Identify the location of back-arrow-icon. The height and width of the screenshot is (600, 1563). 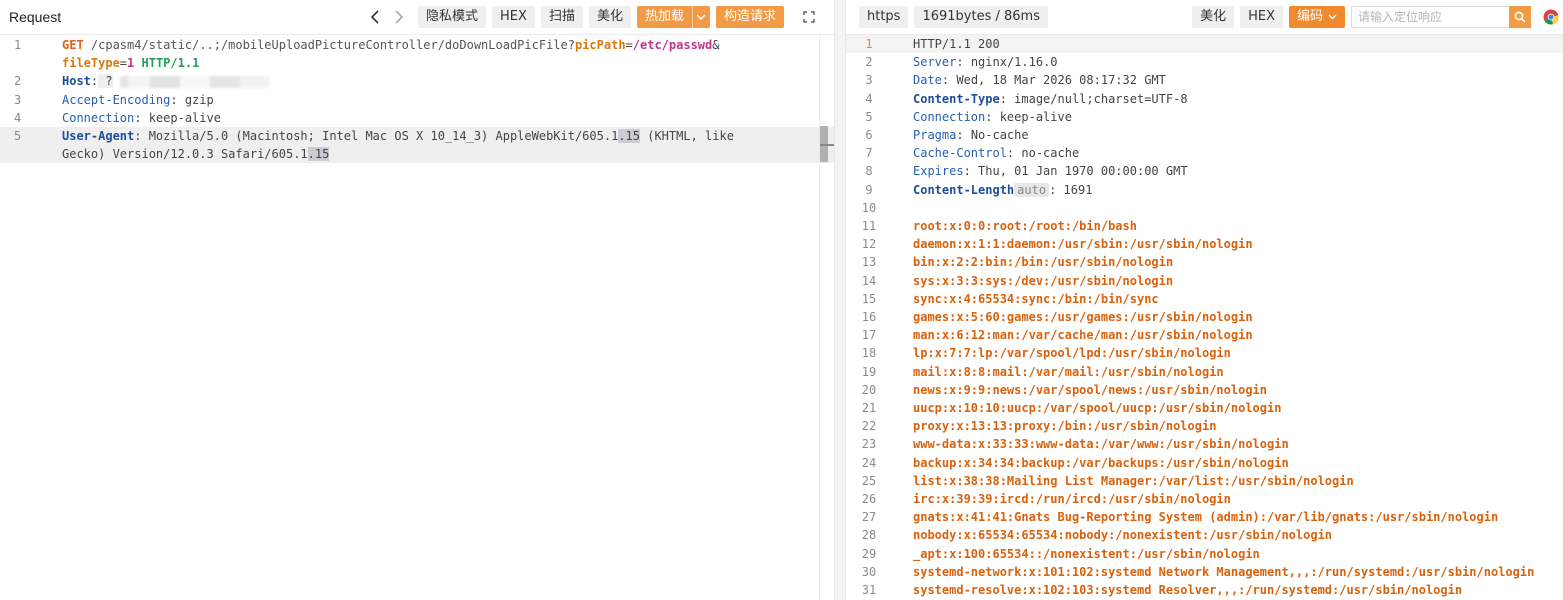
(375, 17).